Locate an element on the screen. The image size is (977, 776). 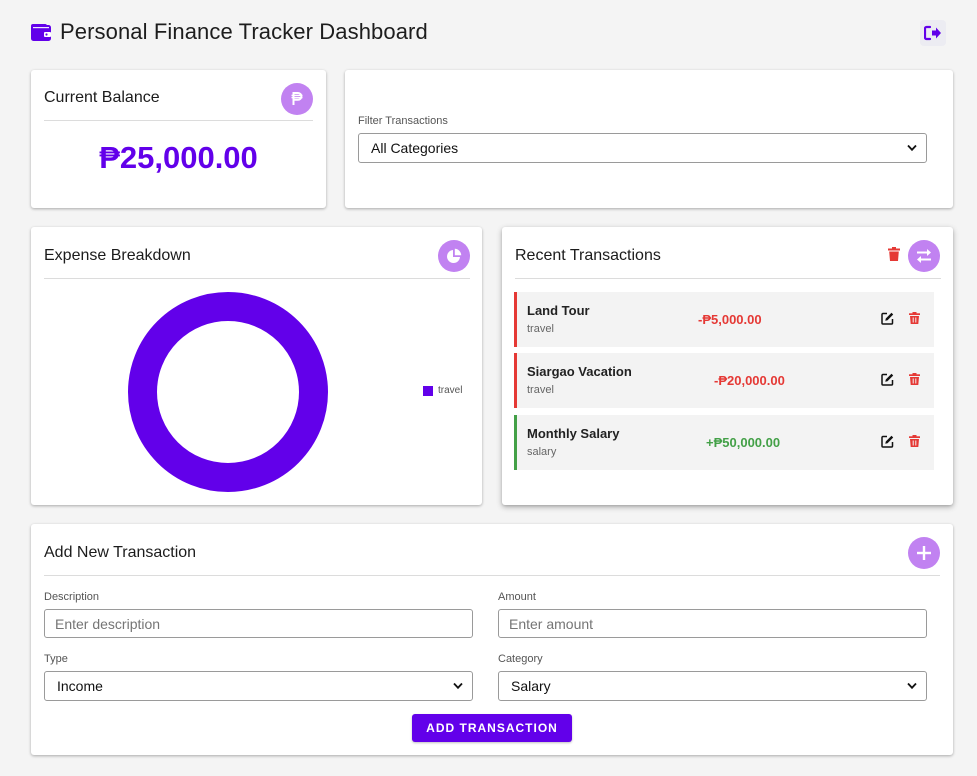
add-transaction-plus-button is located at coordinates (924, 553).